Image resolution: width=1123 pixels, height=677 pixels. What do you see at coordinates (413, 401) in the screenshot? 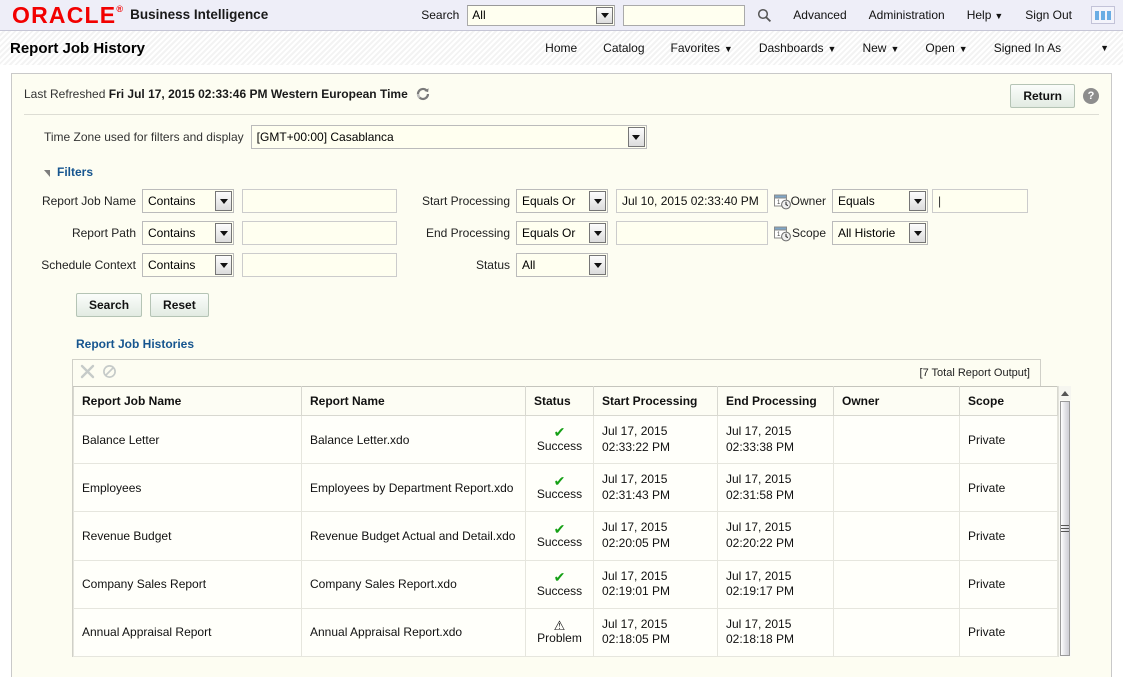
I see `column-header-report-name: Report Name` at bounding box center [413, 401].